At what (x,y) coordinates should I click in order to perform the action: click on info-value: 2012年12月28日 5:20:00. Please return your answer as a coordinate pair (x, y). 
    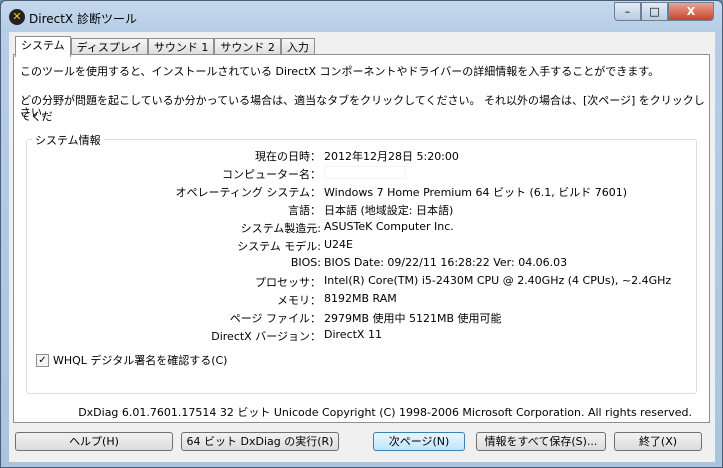
    Looking at the image, I should click on (391, 156).